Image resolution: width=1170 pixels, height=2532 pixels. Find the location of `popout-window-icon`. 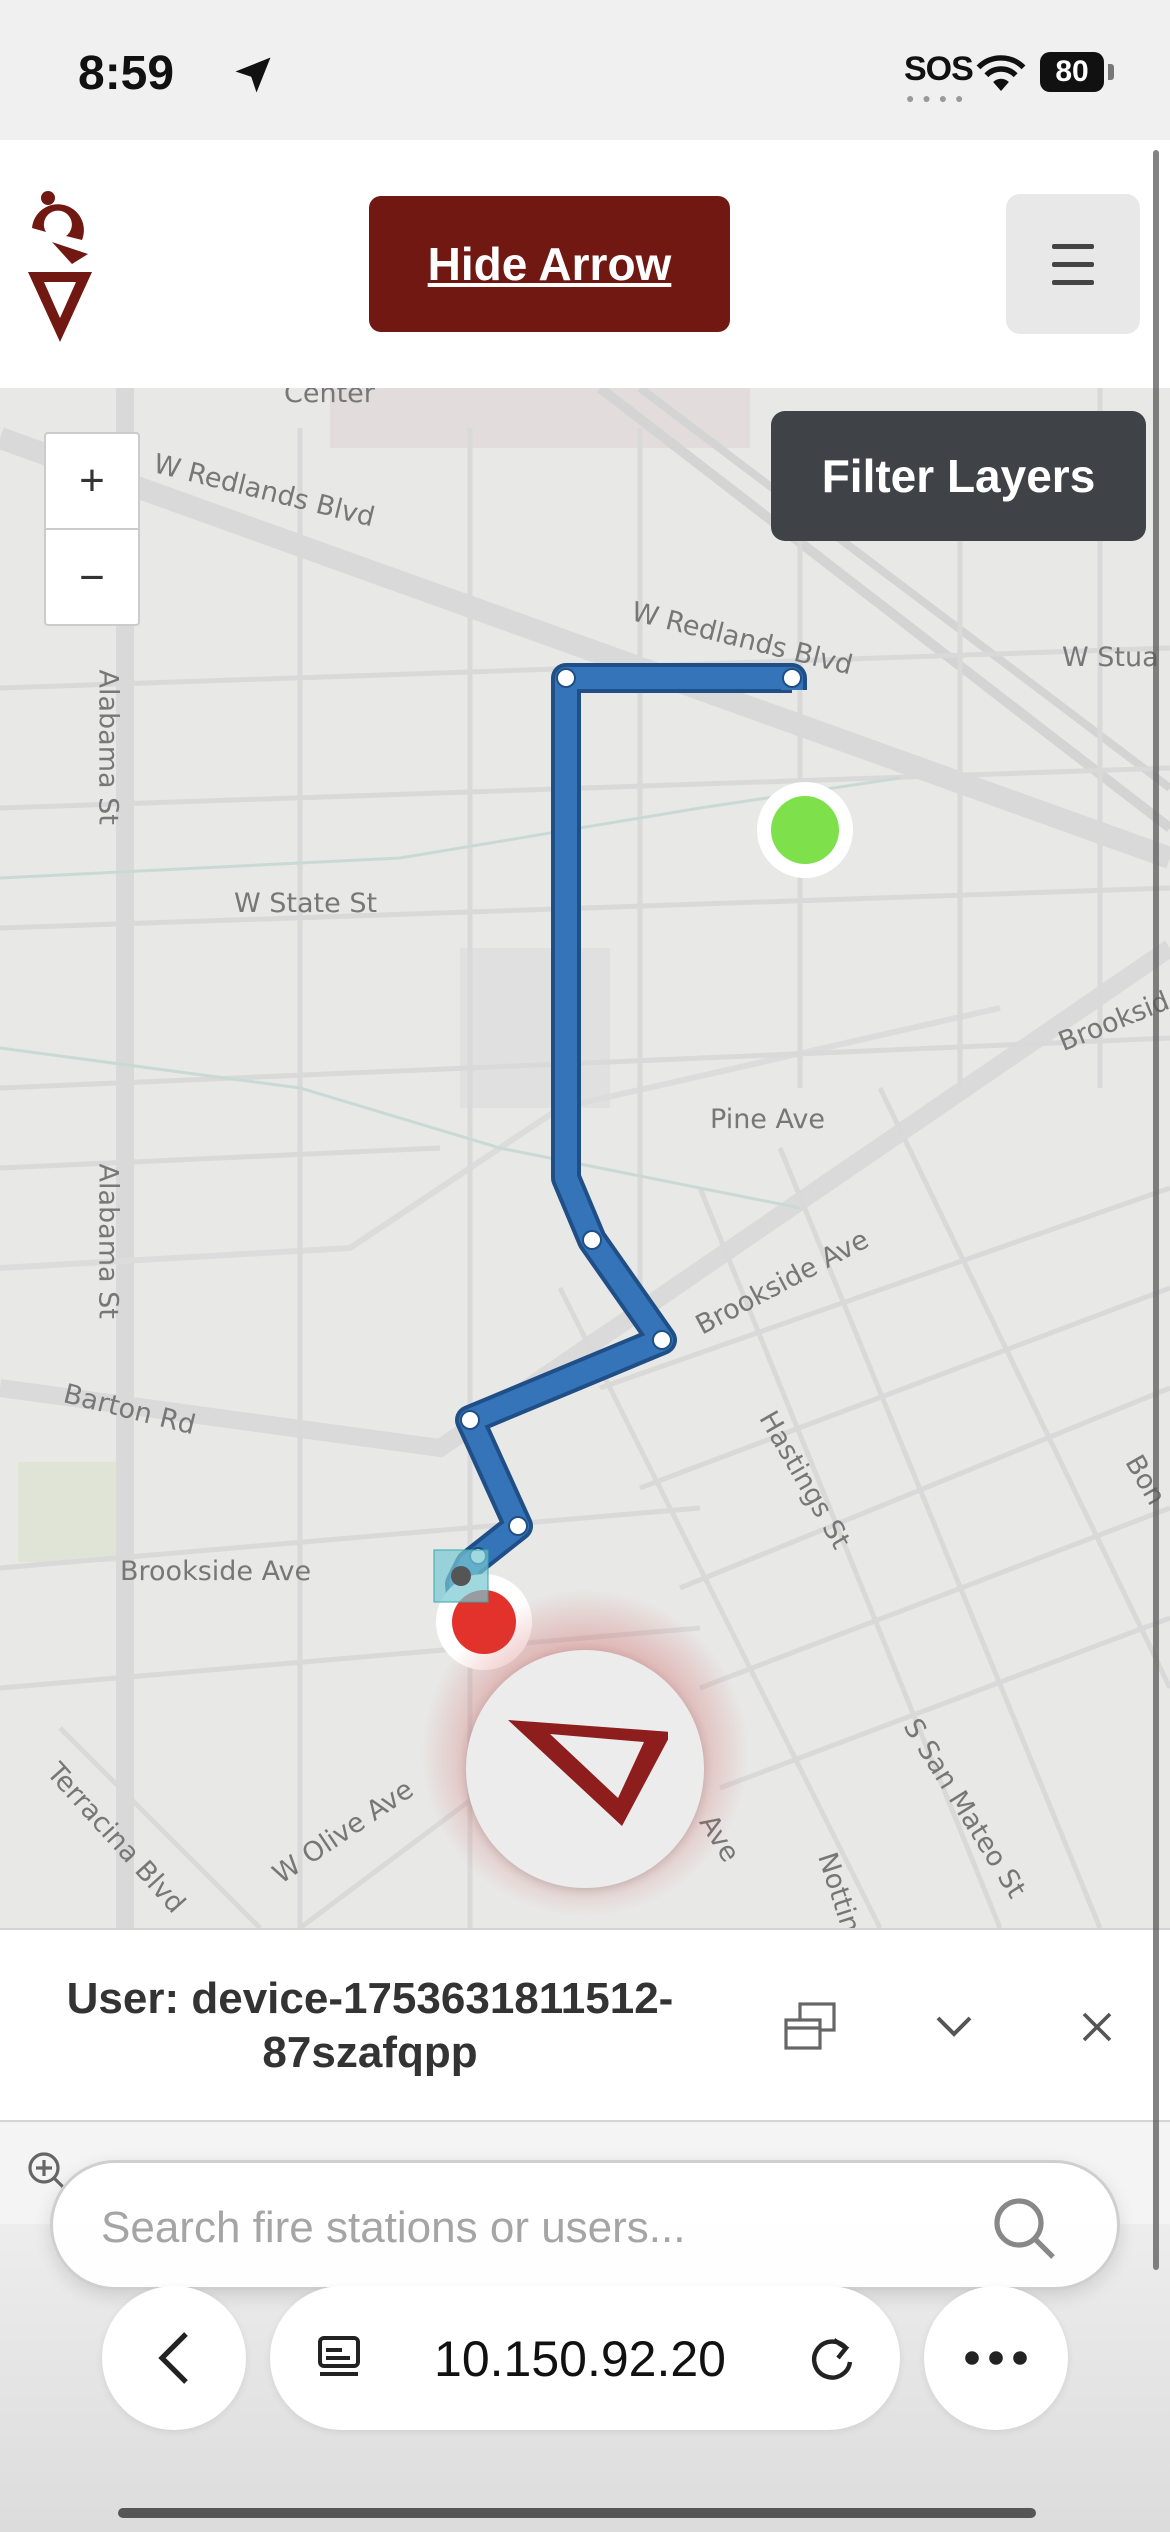

popout-window-icon is located at coordinates (810, 2027).